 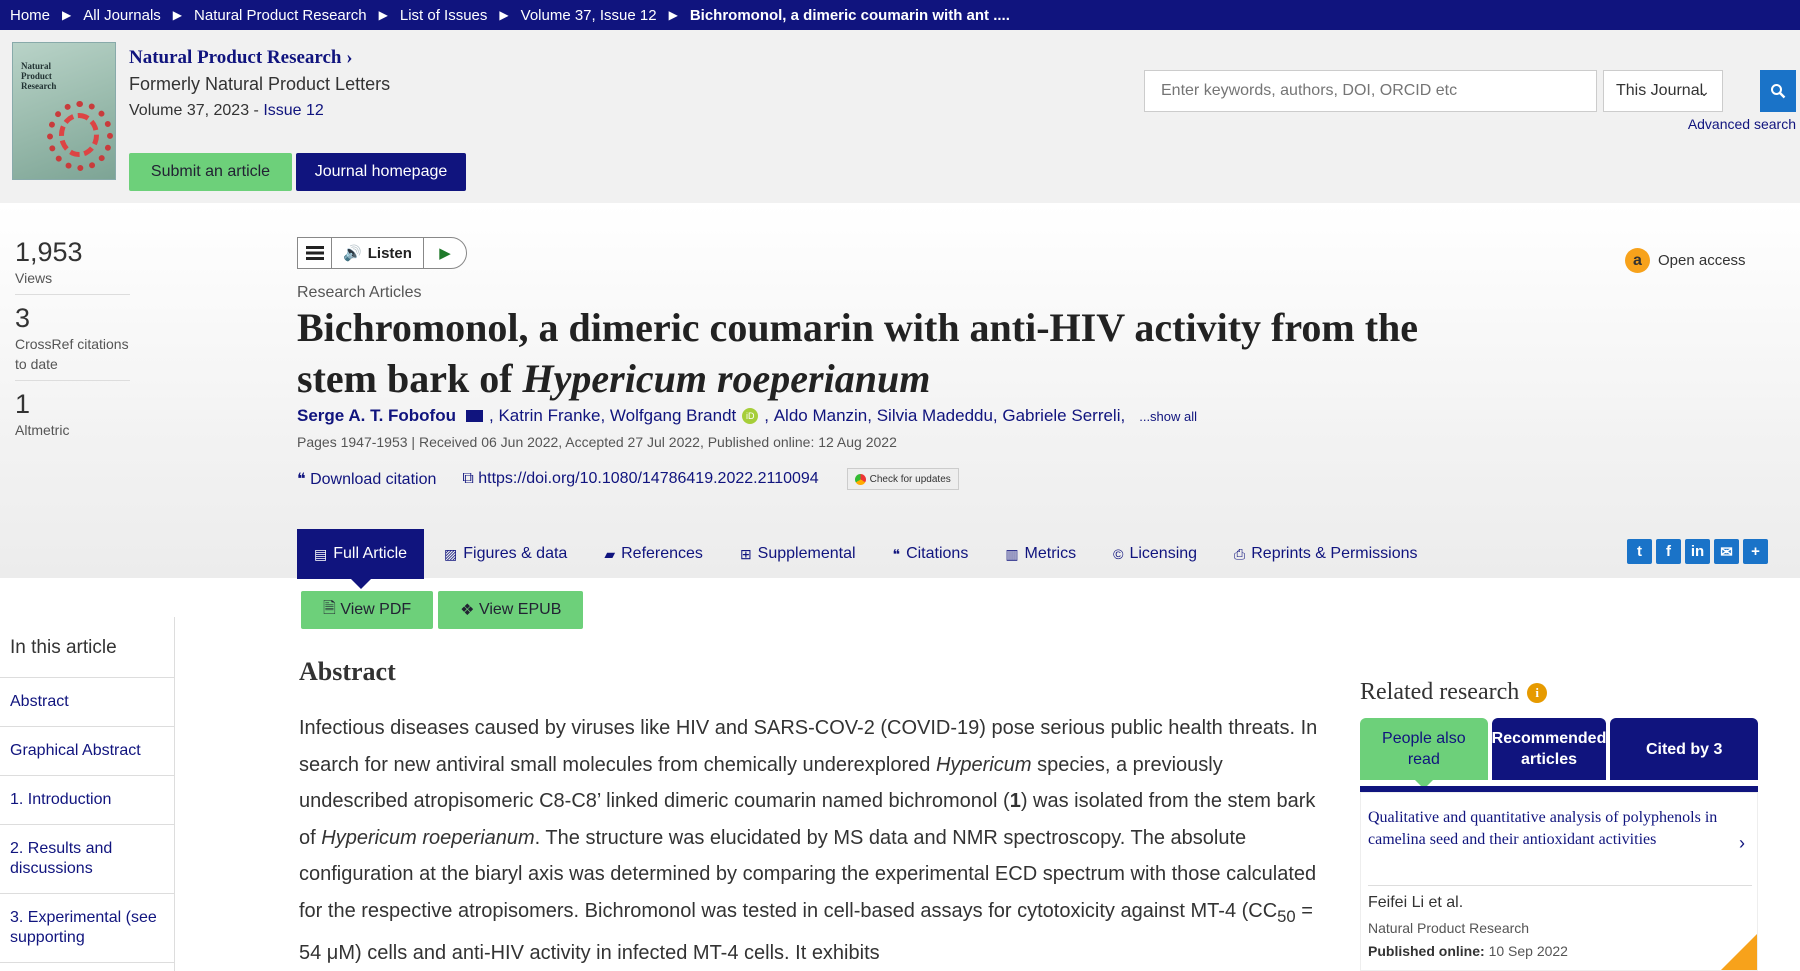 What do you see at coordinates (511, 610) in the screenshot?
I see `view-epub-button: ❖ View EPUB` at bounding box center [511, 610].